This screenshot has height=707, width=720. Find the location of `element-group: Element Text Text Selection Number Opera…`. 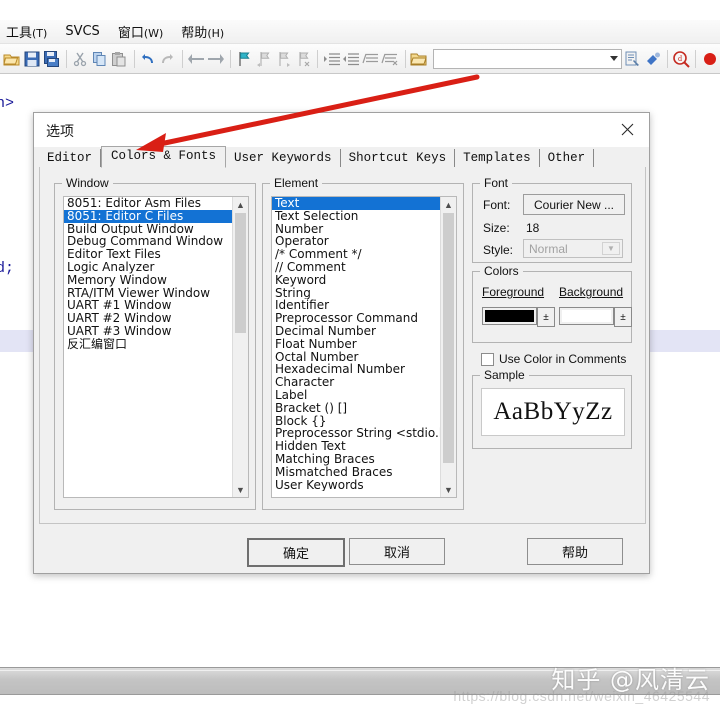

element-group: Element Text Text Selection Number Opera… is located at coordinates (363, 343).